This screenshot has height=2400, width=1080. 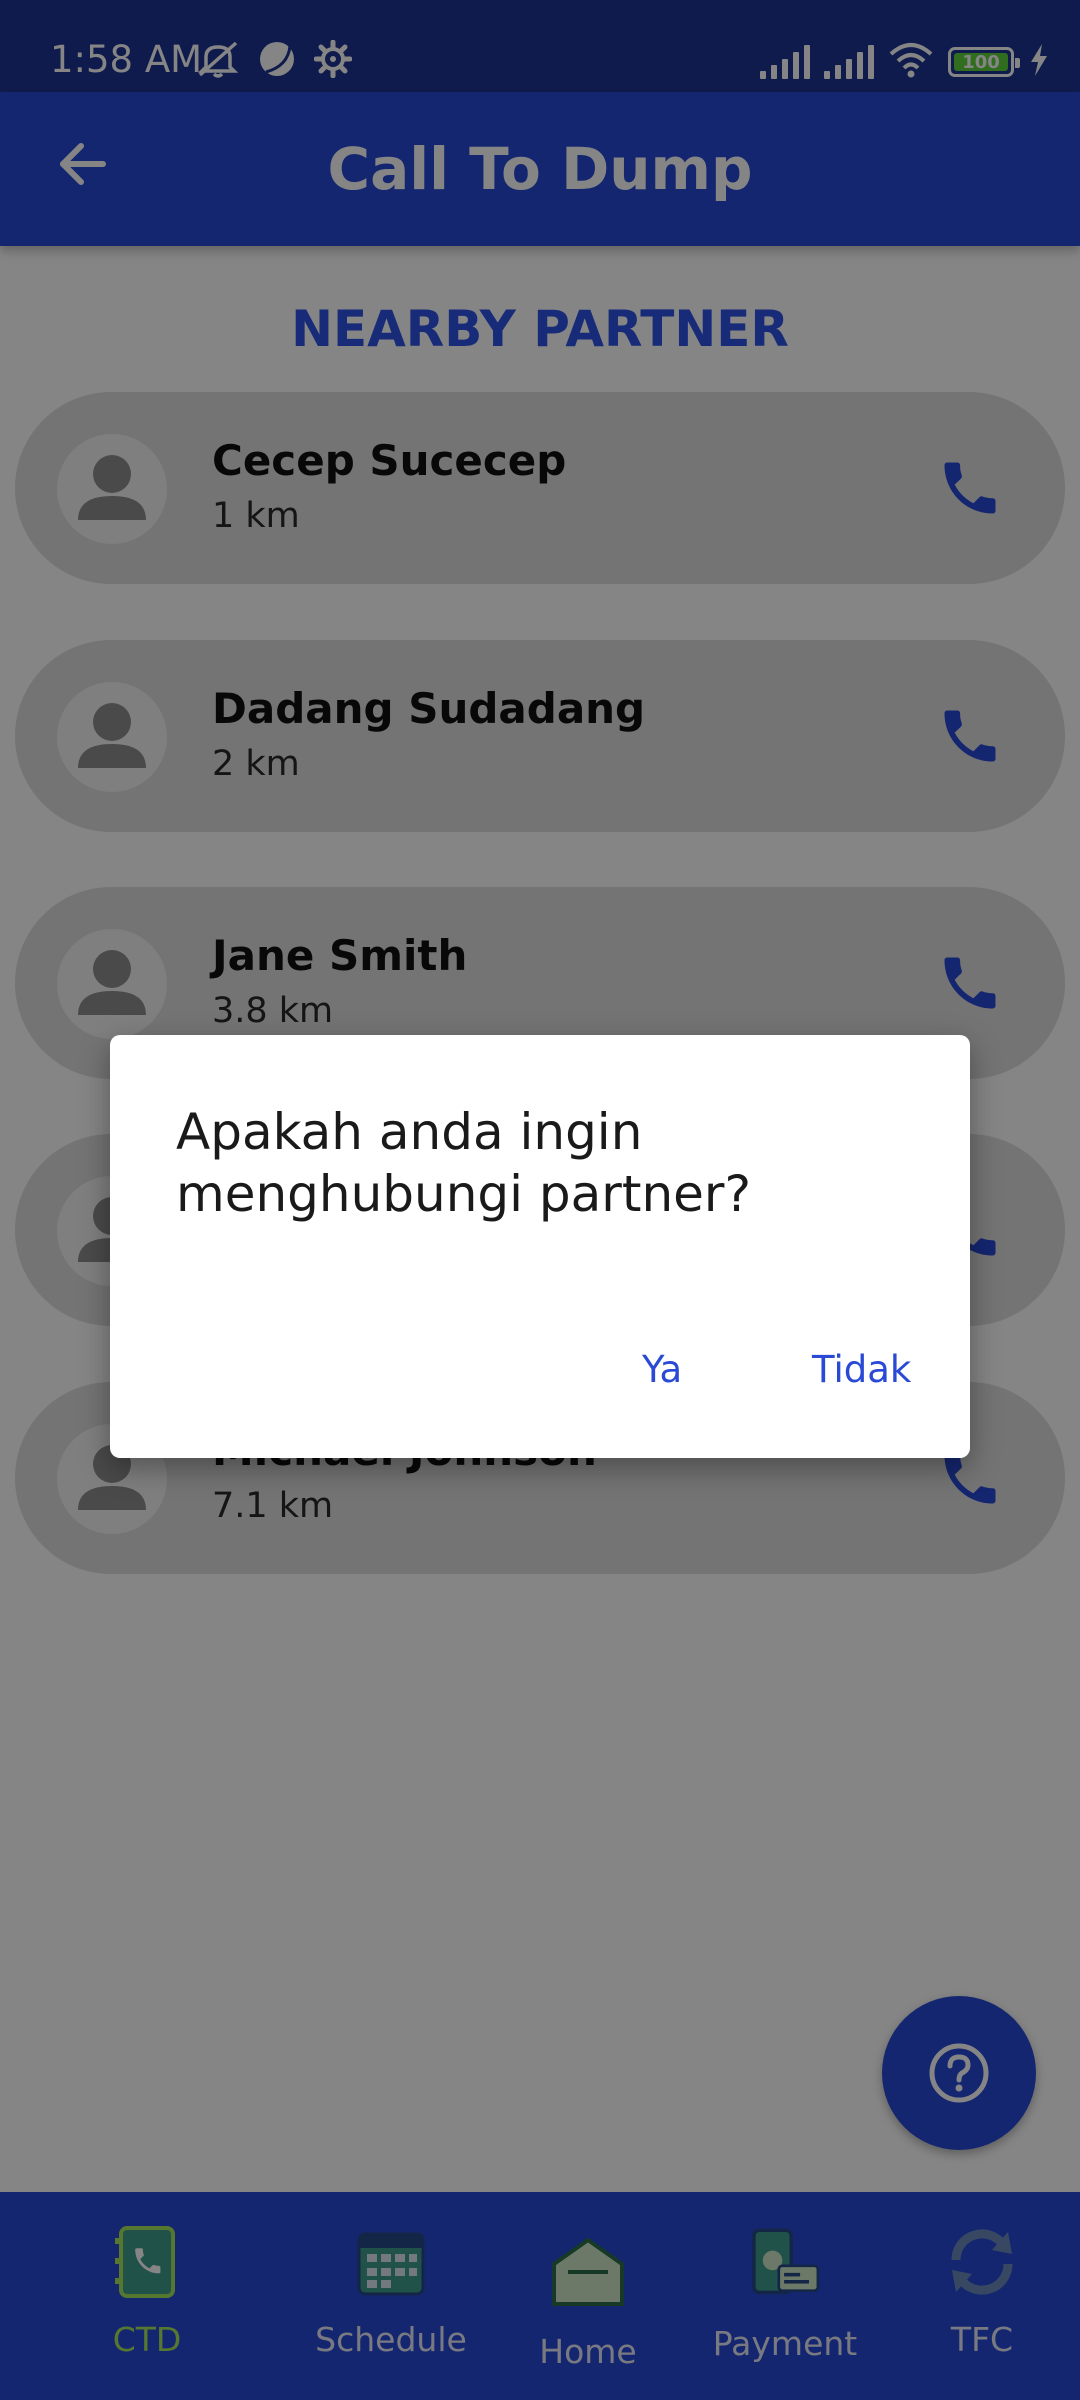 I want to click on confirm-button: Ya, so click(x=662, y=1370).